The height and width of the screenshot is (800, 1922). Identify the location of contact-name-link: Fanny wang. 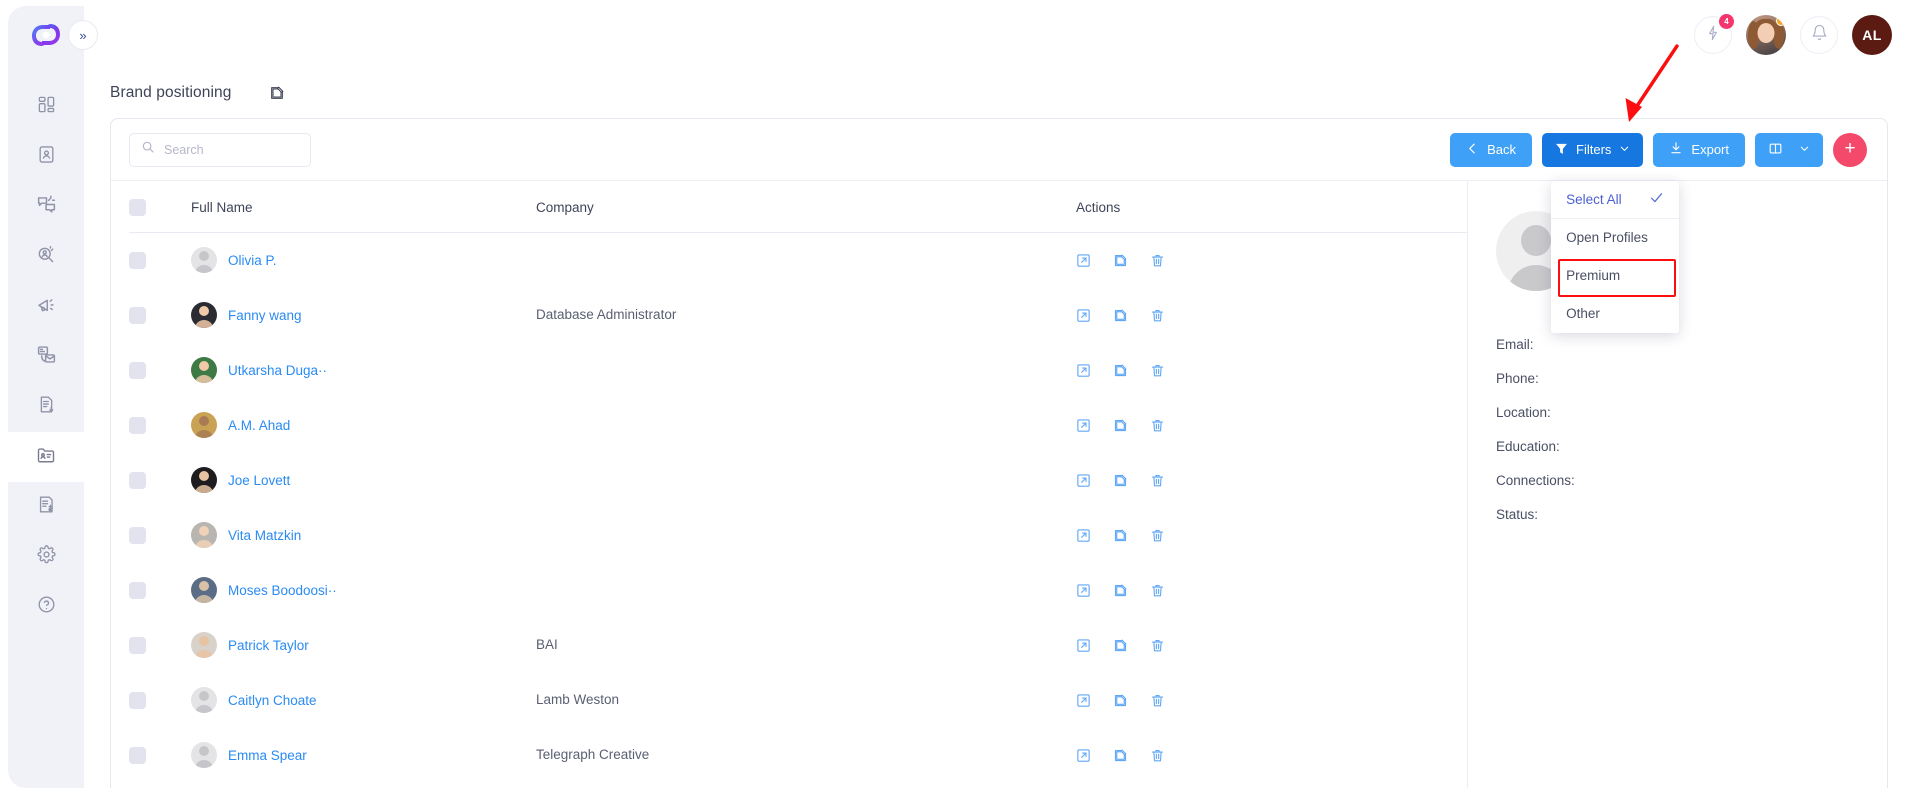
(265, 315).